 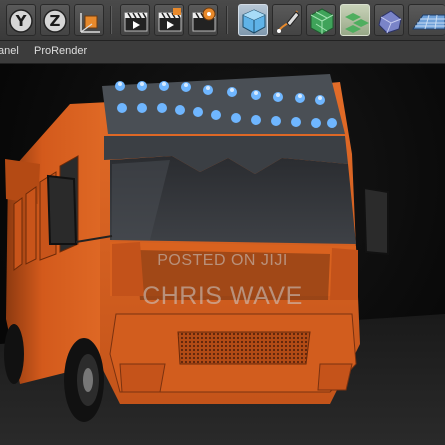 What do you see at coordinates (222, 52) in the screenshot?
I see `menu-bar: anel ProRender` at bounding box center [222, 52].